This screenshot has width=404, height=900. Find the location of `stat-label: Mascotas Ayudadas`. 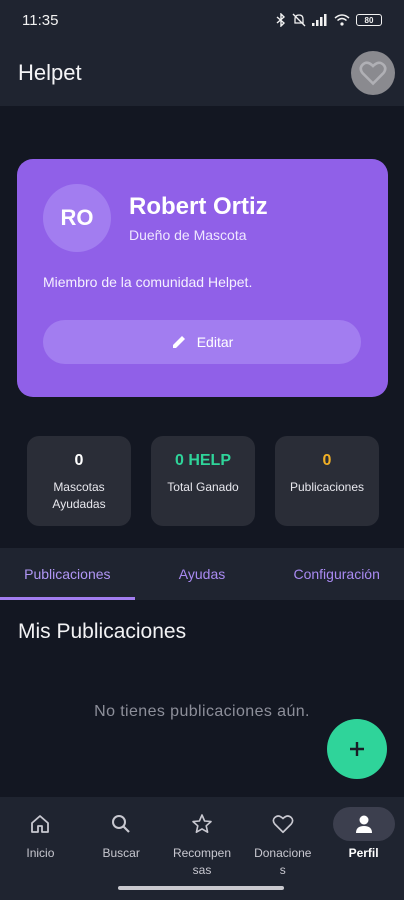

stat-label: Mascotas Ayudadas is located at coordinates (79, 495).